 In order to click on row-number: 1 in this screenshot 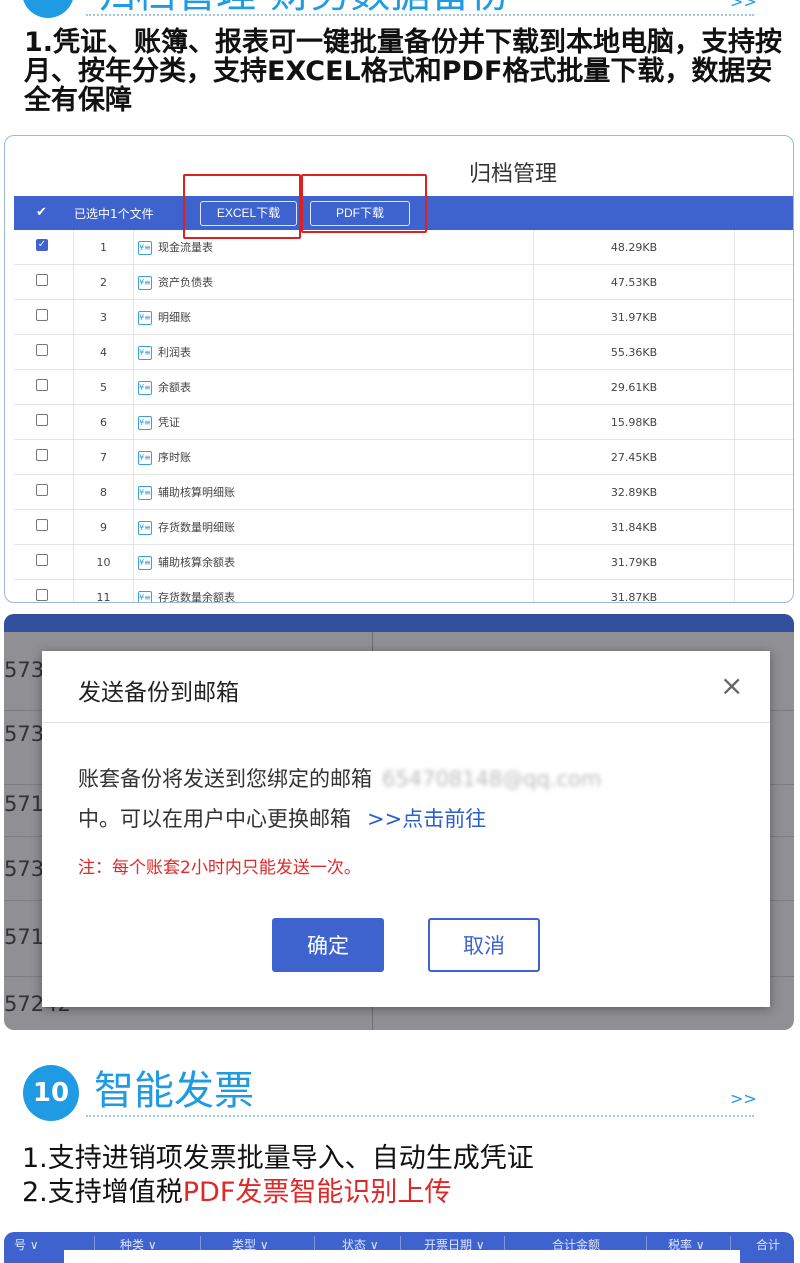, I will do `click(104, 247)`.